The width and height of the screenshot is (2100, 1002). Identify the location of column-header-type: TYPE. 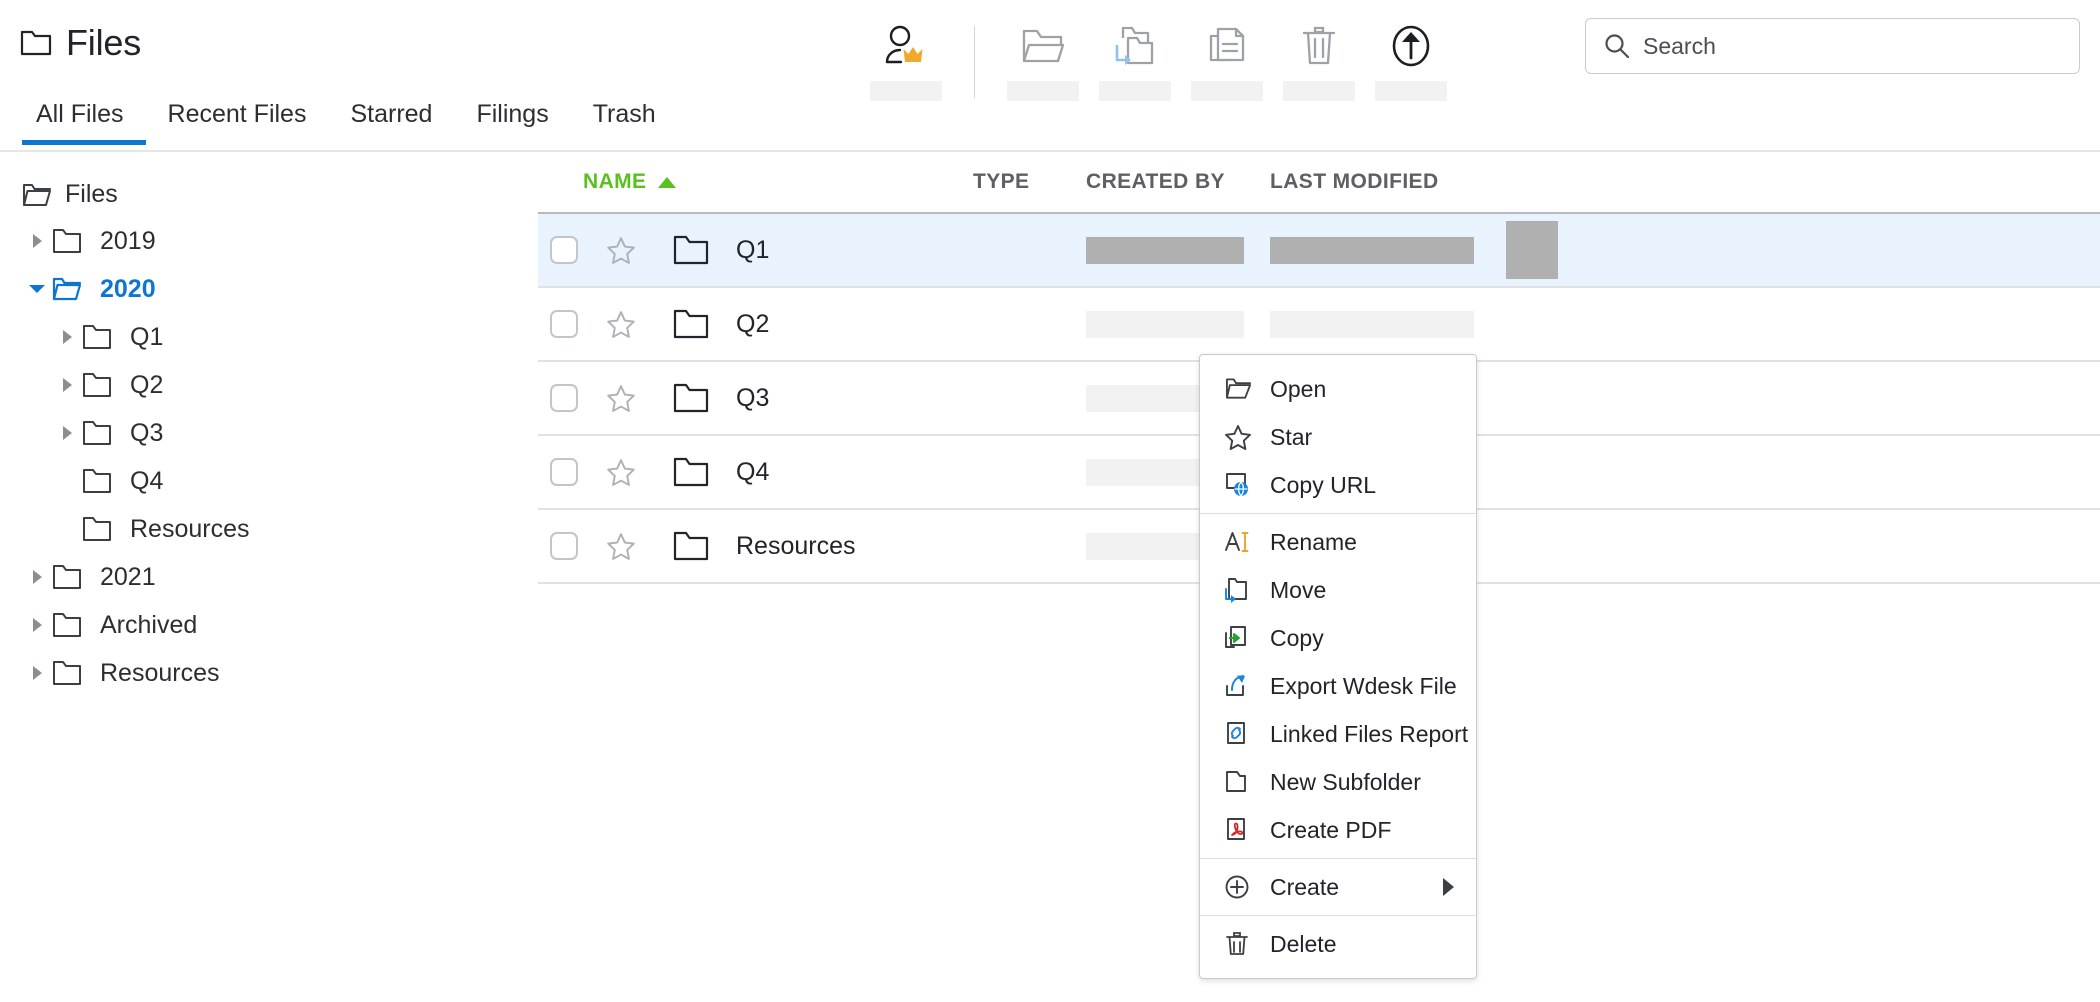
(1001, 182).